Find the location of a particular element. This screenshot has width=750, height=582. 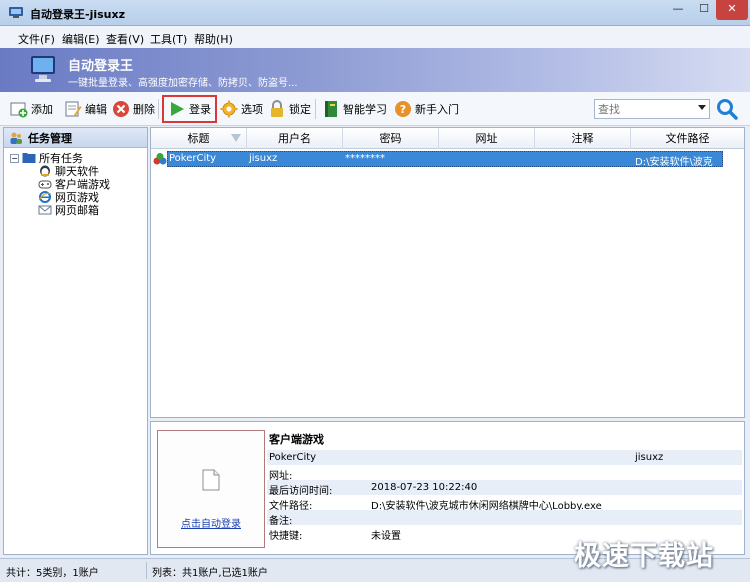

tree-item-label: 网页邮箱 is located at coordinates (77, 210).